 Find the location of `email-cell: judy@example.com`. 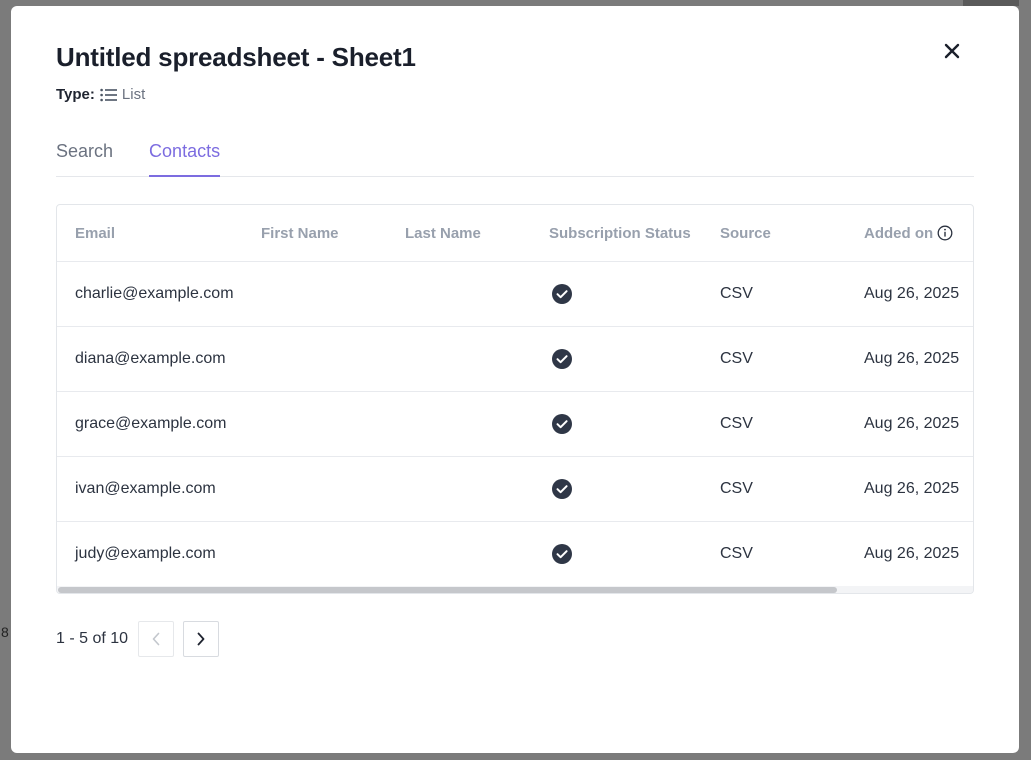

email-cell: judy@example.com is located at coordinates (145, 553).